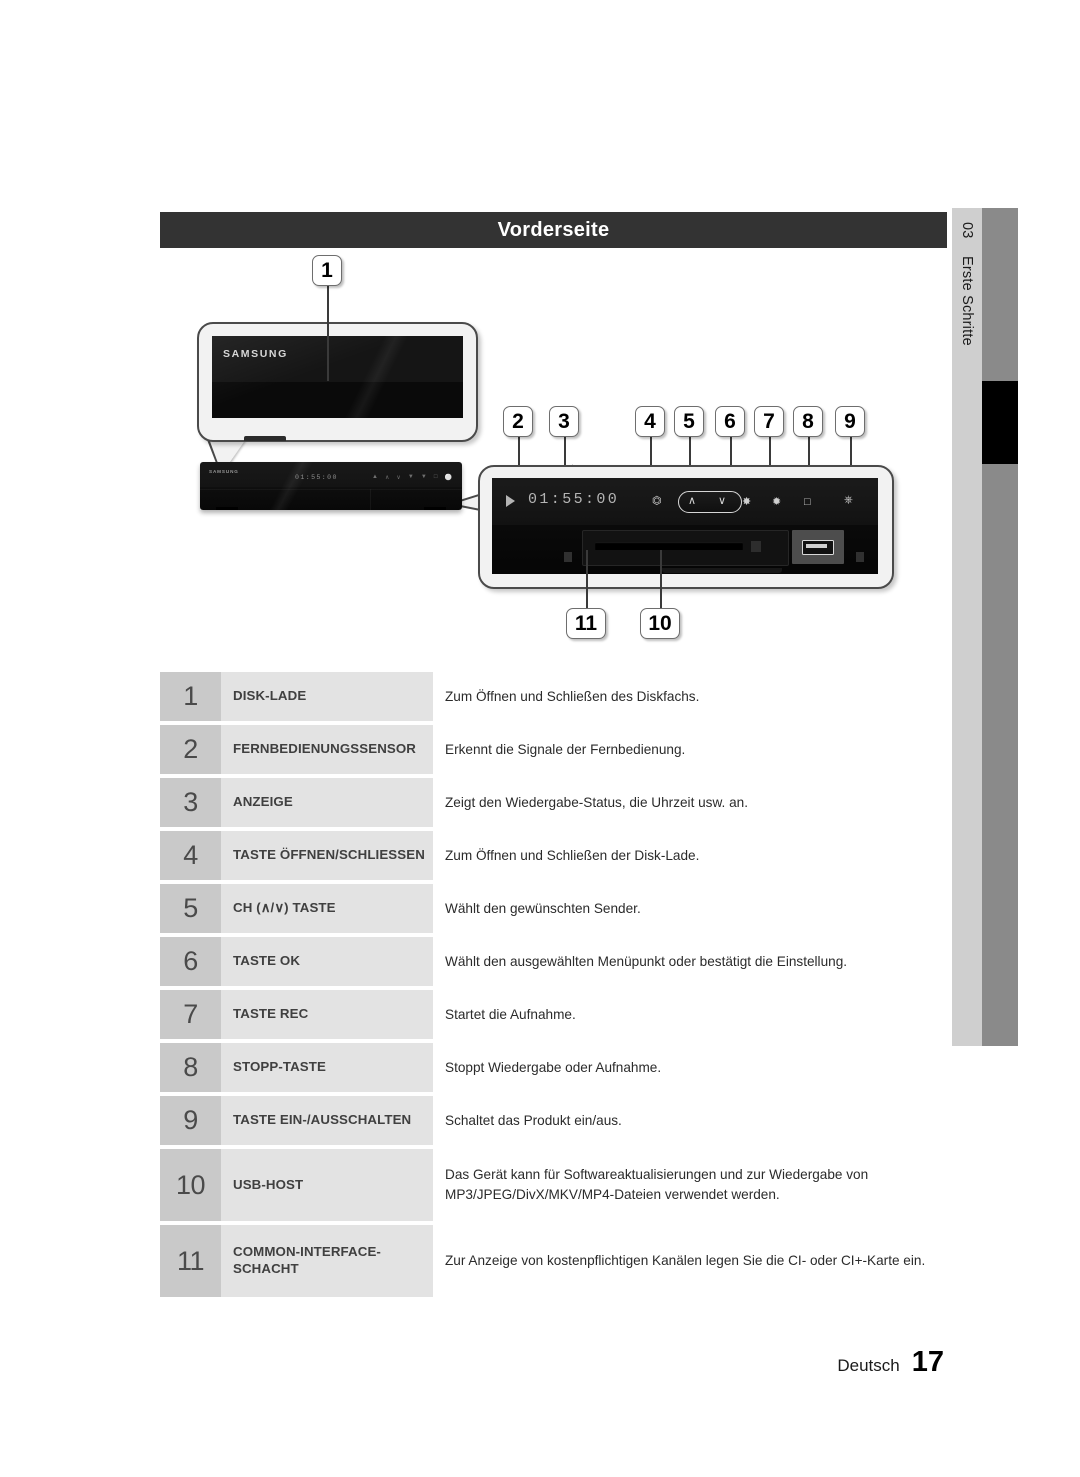  I want to click on chapter-number: 03, so click(967, 230).